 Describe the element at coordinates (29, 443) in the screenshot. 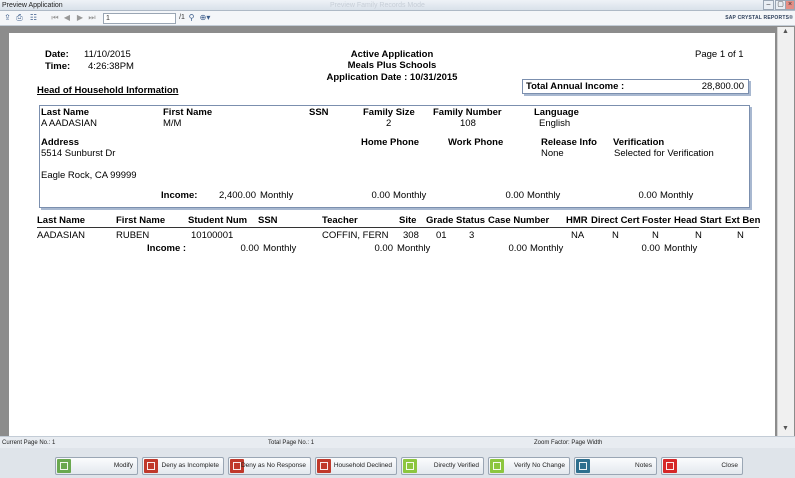

I see `current-page-status: Current Page No.: 1` at that location.